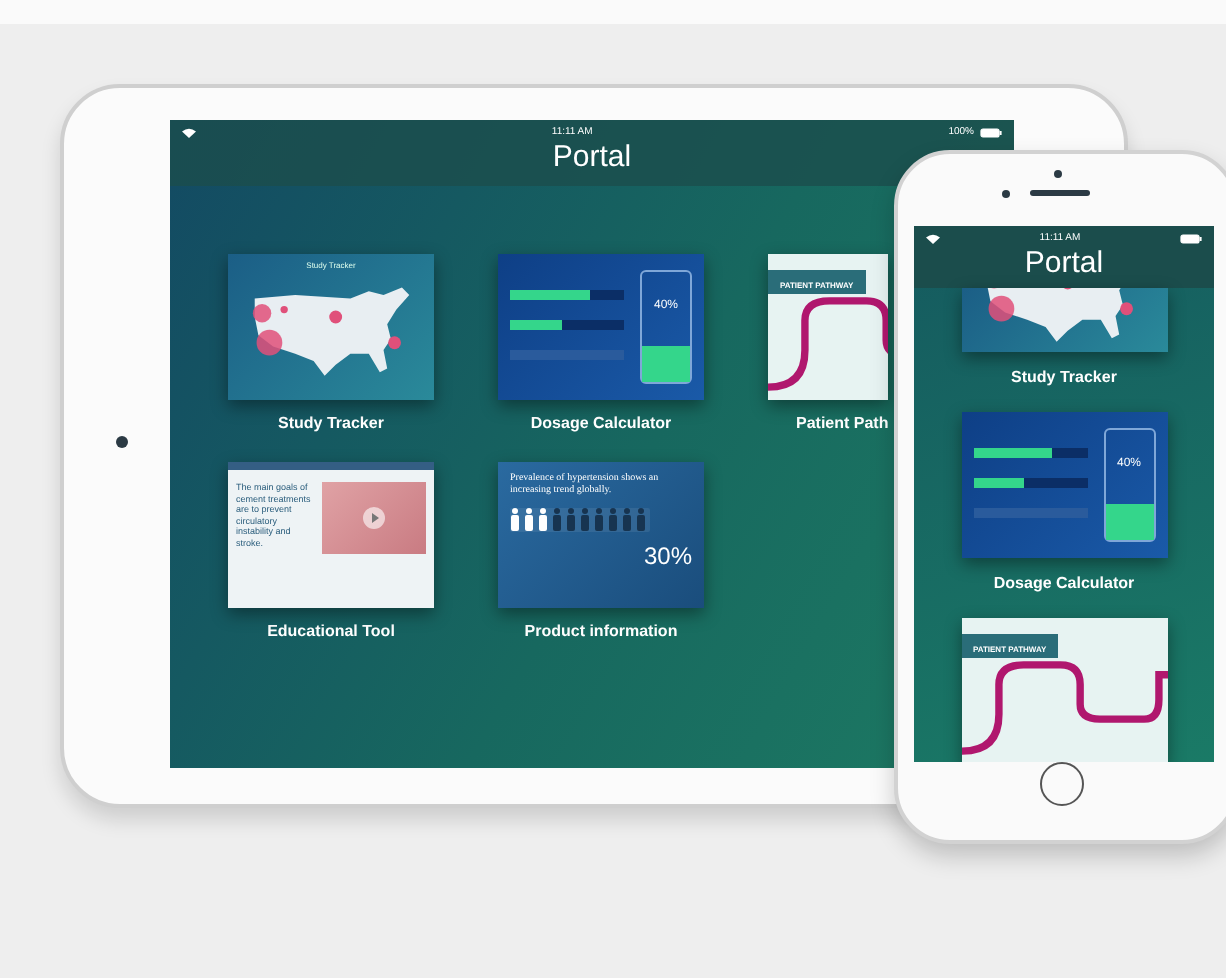 The height and width of the screenshot is (978, 1226). What do you see at coordinates (1062, 784) in the screenshot?
I see `home-button` at bounding box center [1062, 784].